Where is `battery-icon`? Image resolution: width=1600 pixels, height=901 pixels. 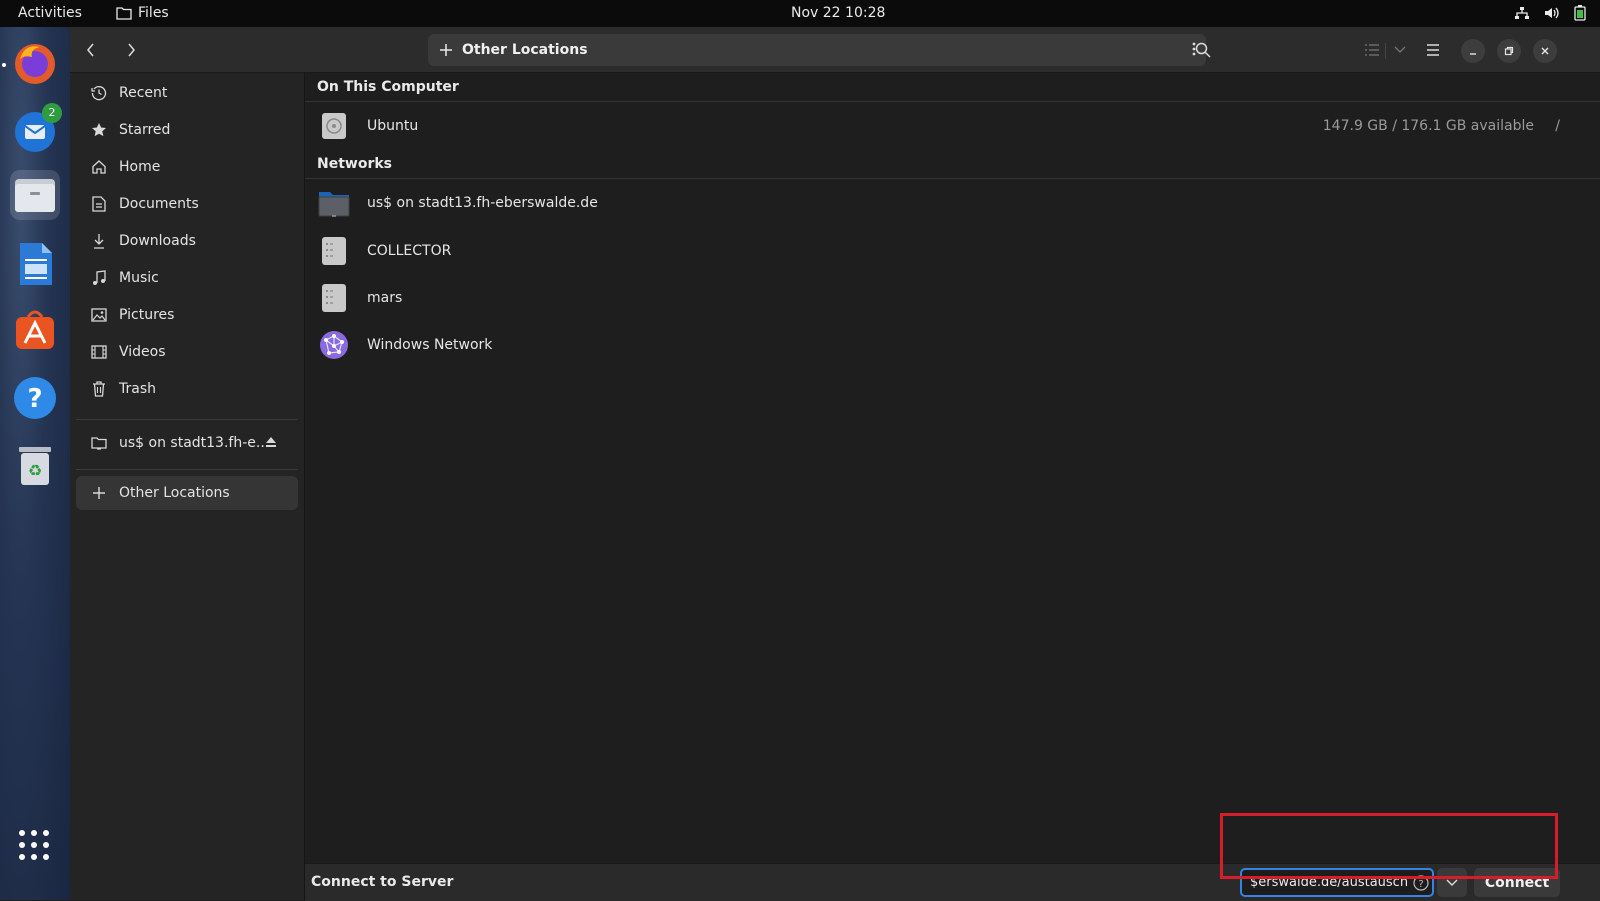 battery-icon is located at coordinates (1580, 13).